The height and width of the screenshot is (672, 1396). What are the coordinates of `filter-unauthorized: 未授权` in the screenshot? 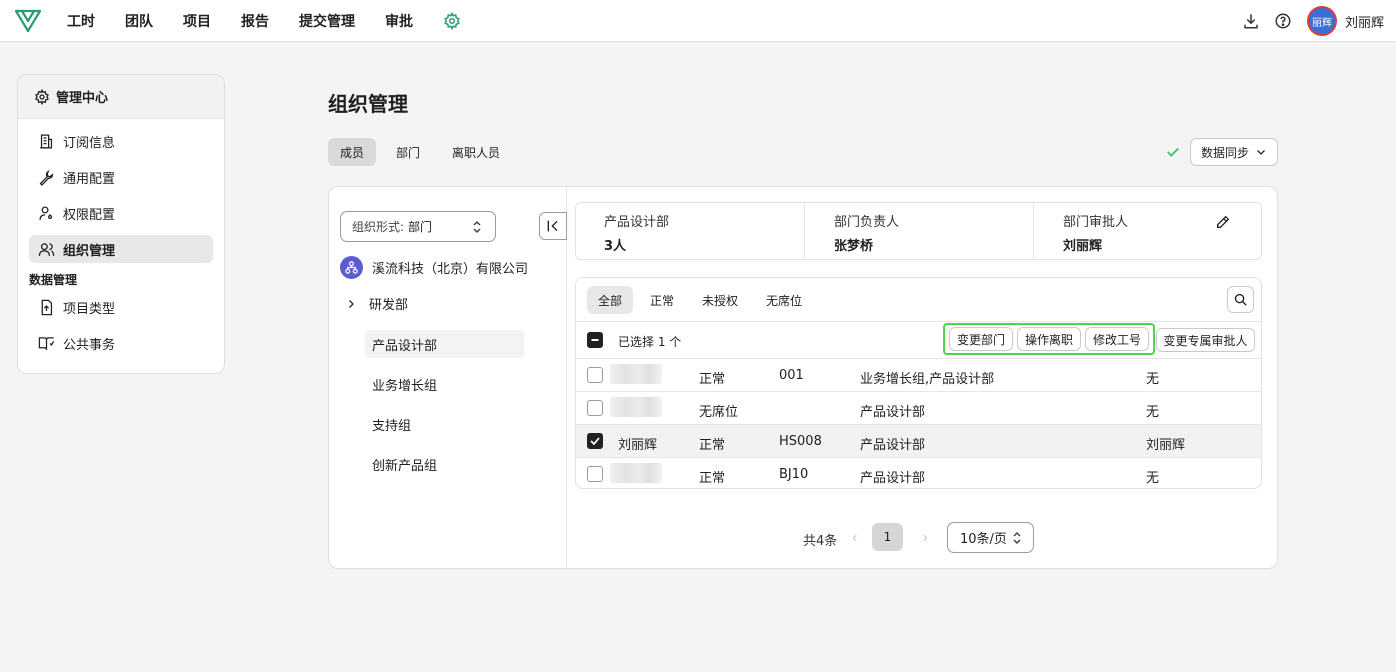 It's located at (720, 300).